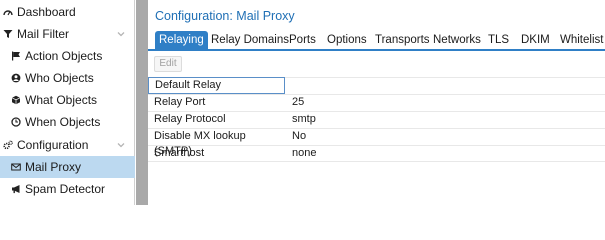  I want to click on sidebar-item-label: Who Objects, so click(59, 78).